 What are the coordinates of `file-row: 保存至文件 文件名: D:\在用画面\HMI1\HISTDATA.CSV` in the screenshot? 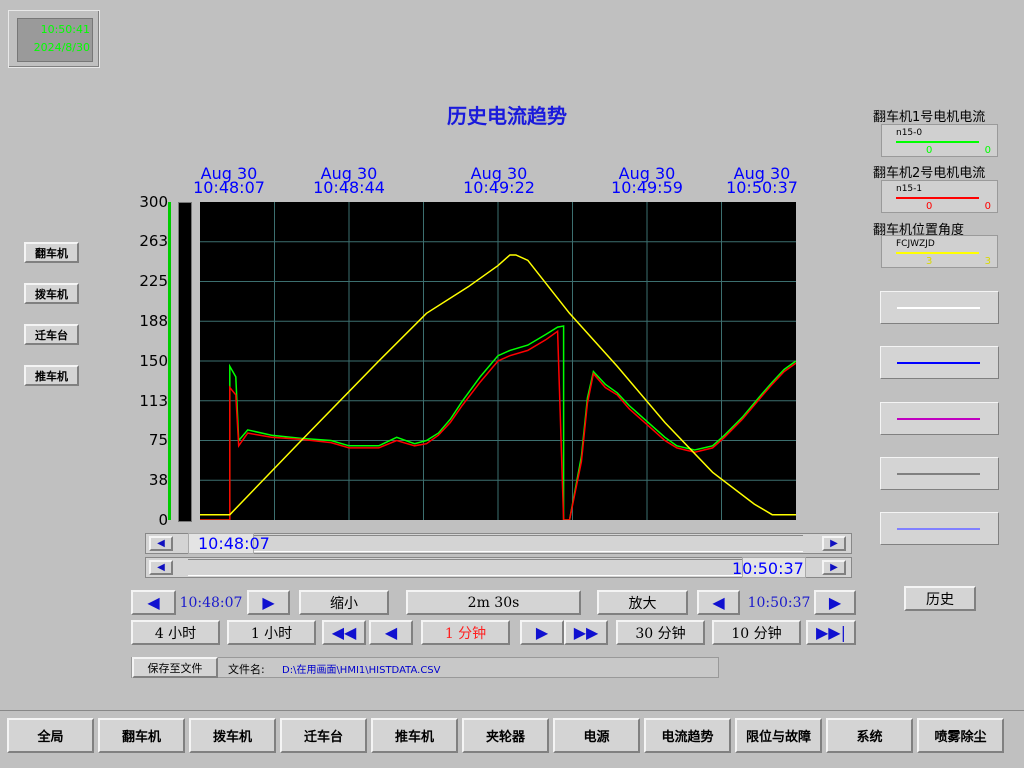 It's located at (425, 667).